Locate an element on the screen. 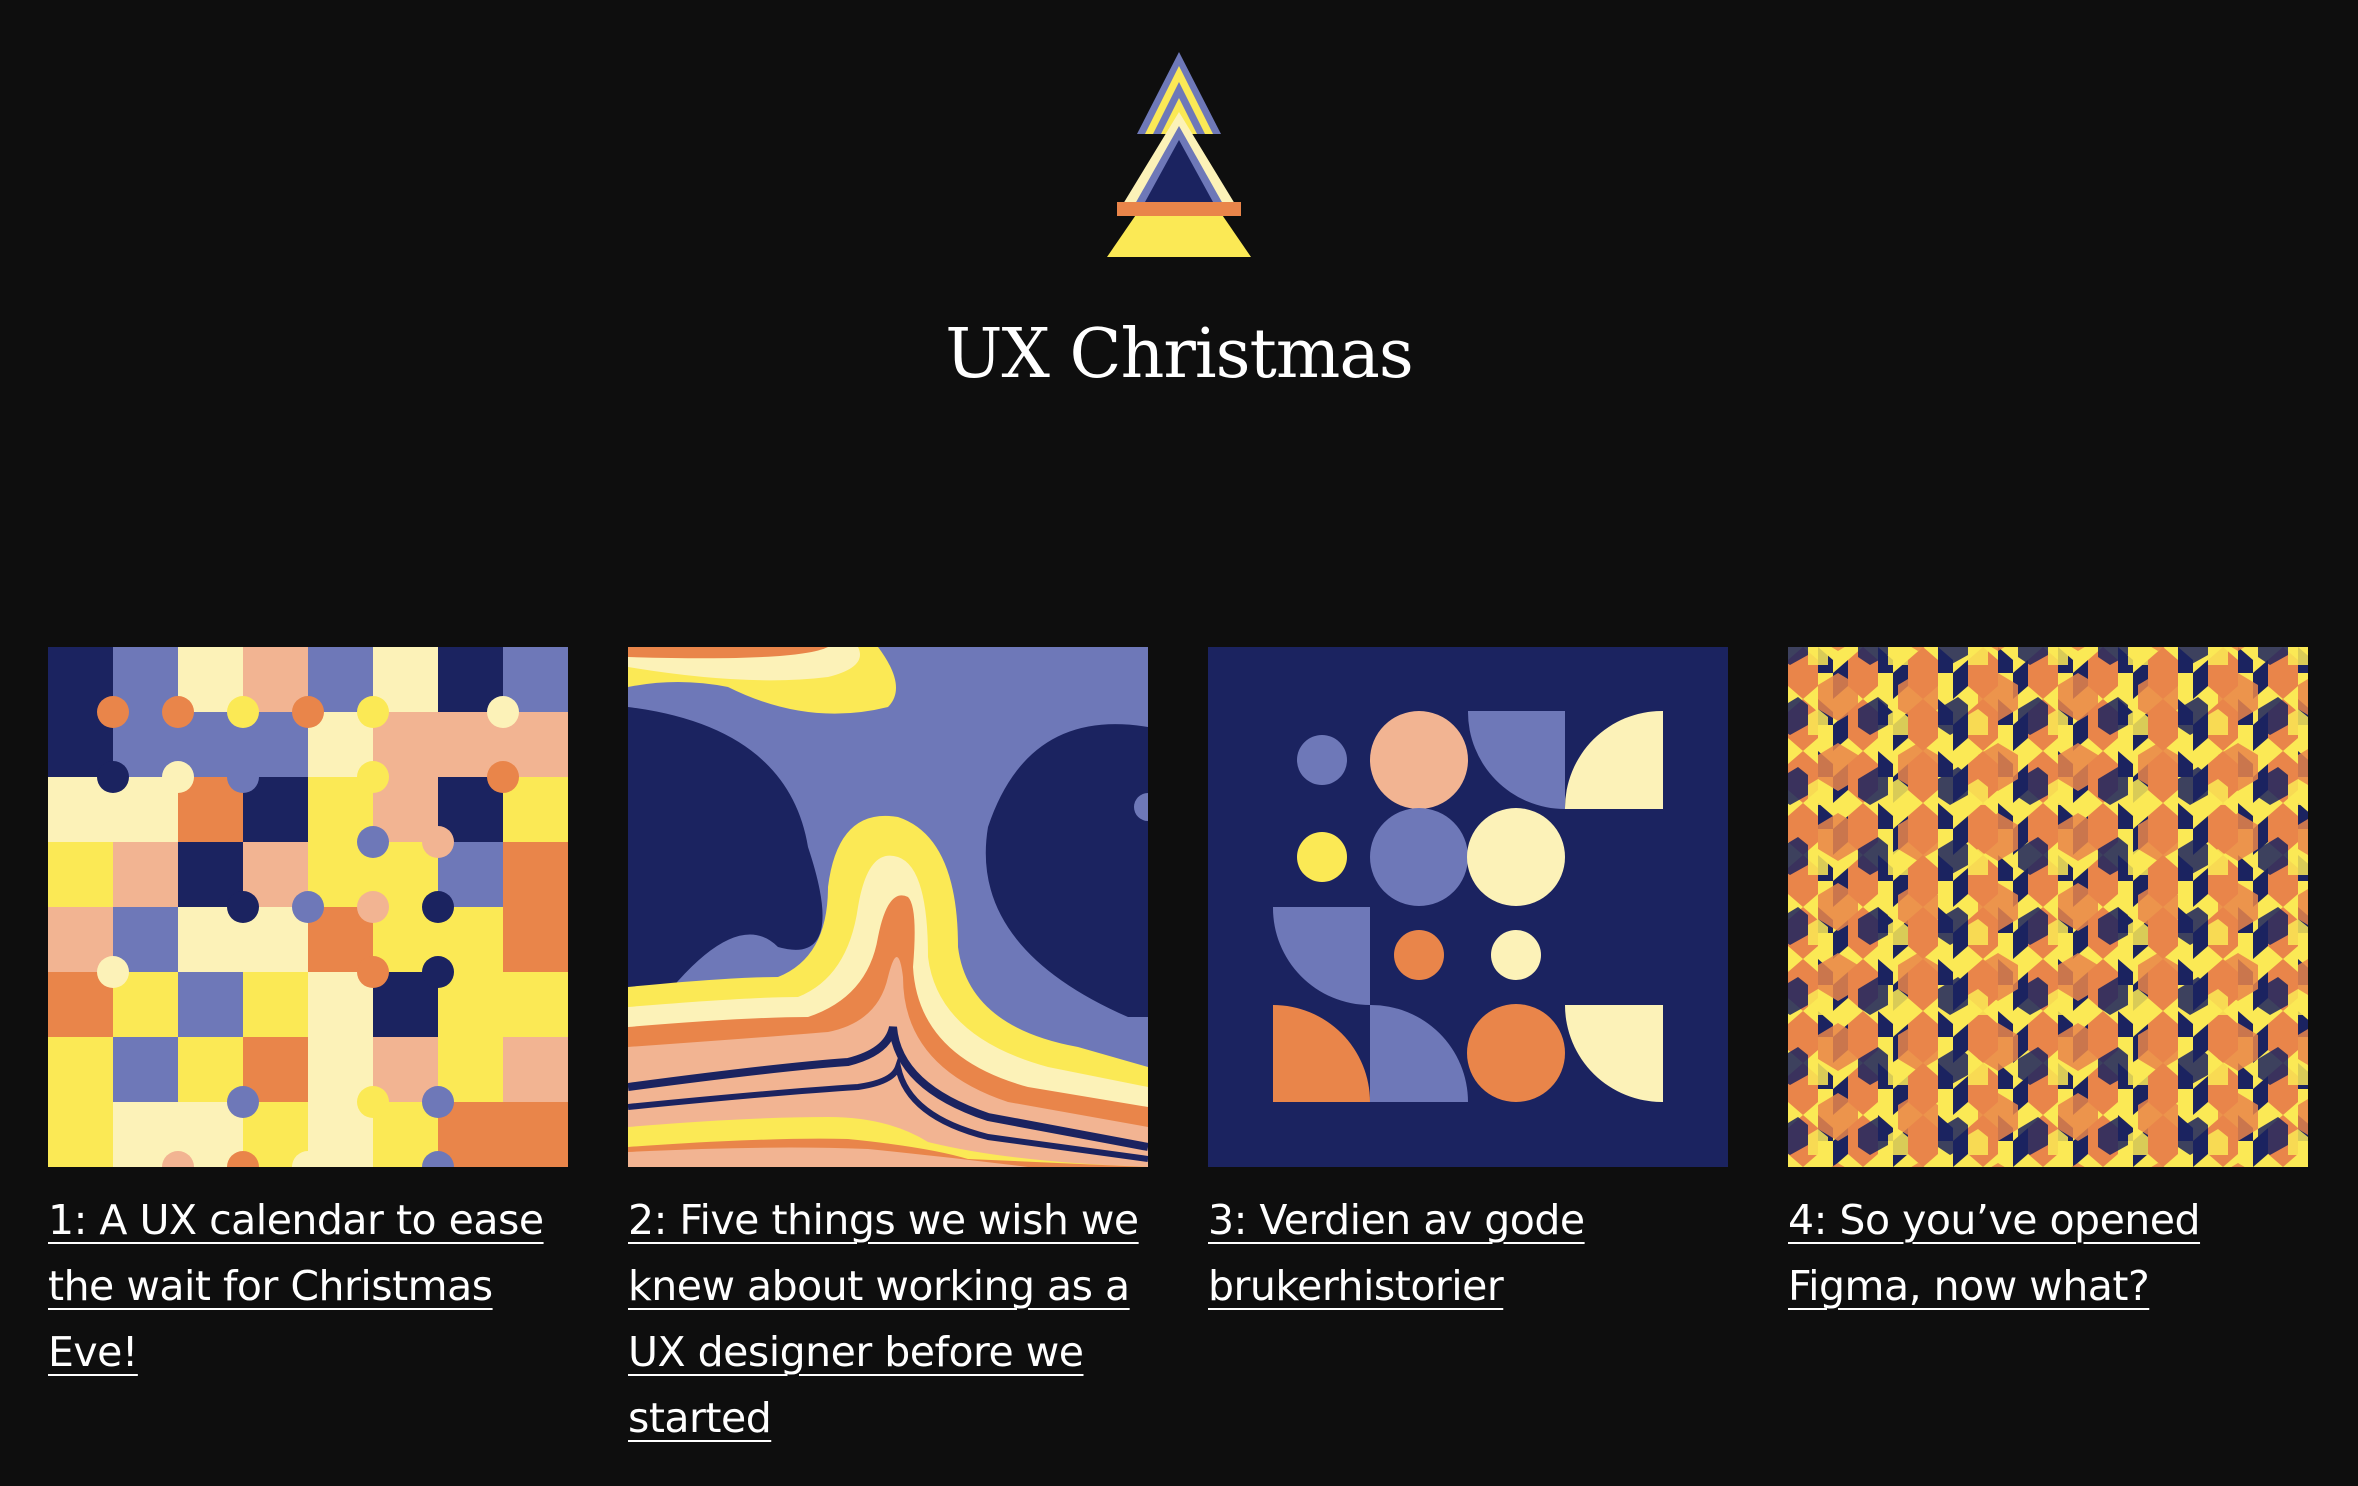 The image size is (2358, 1486). article-card-4: 4: So you’ve opened Figma, now what? is located at coordinates (2048, 1049).